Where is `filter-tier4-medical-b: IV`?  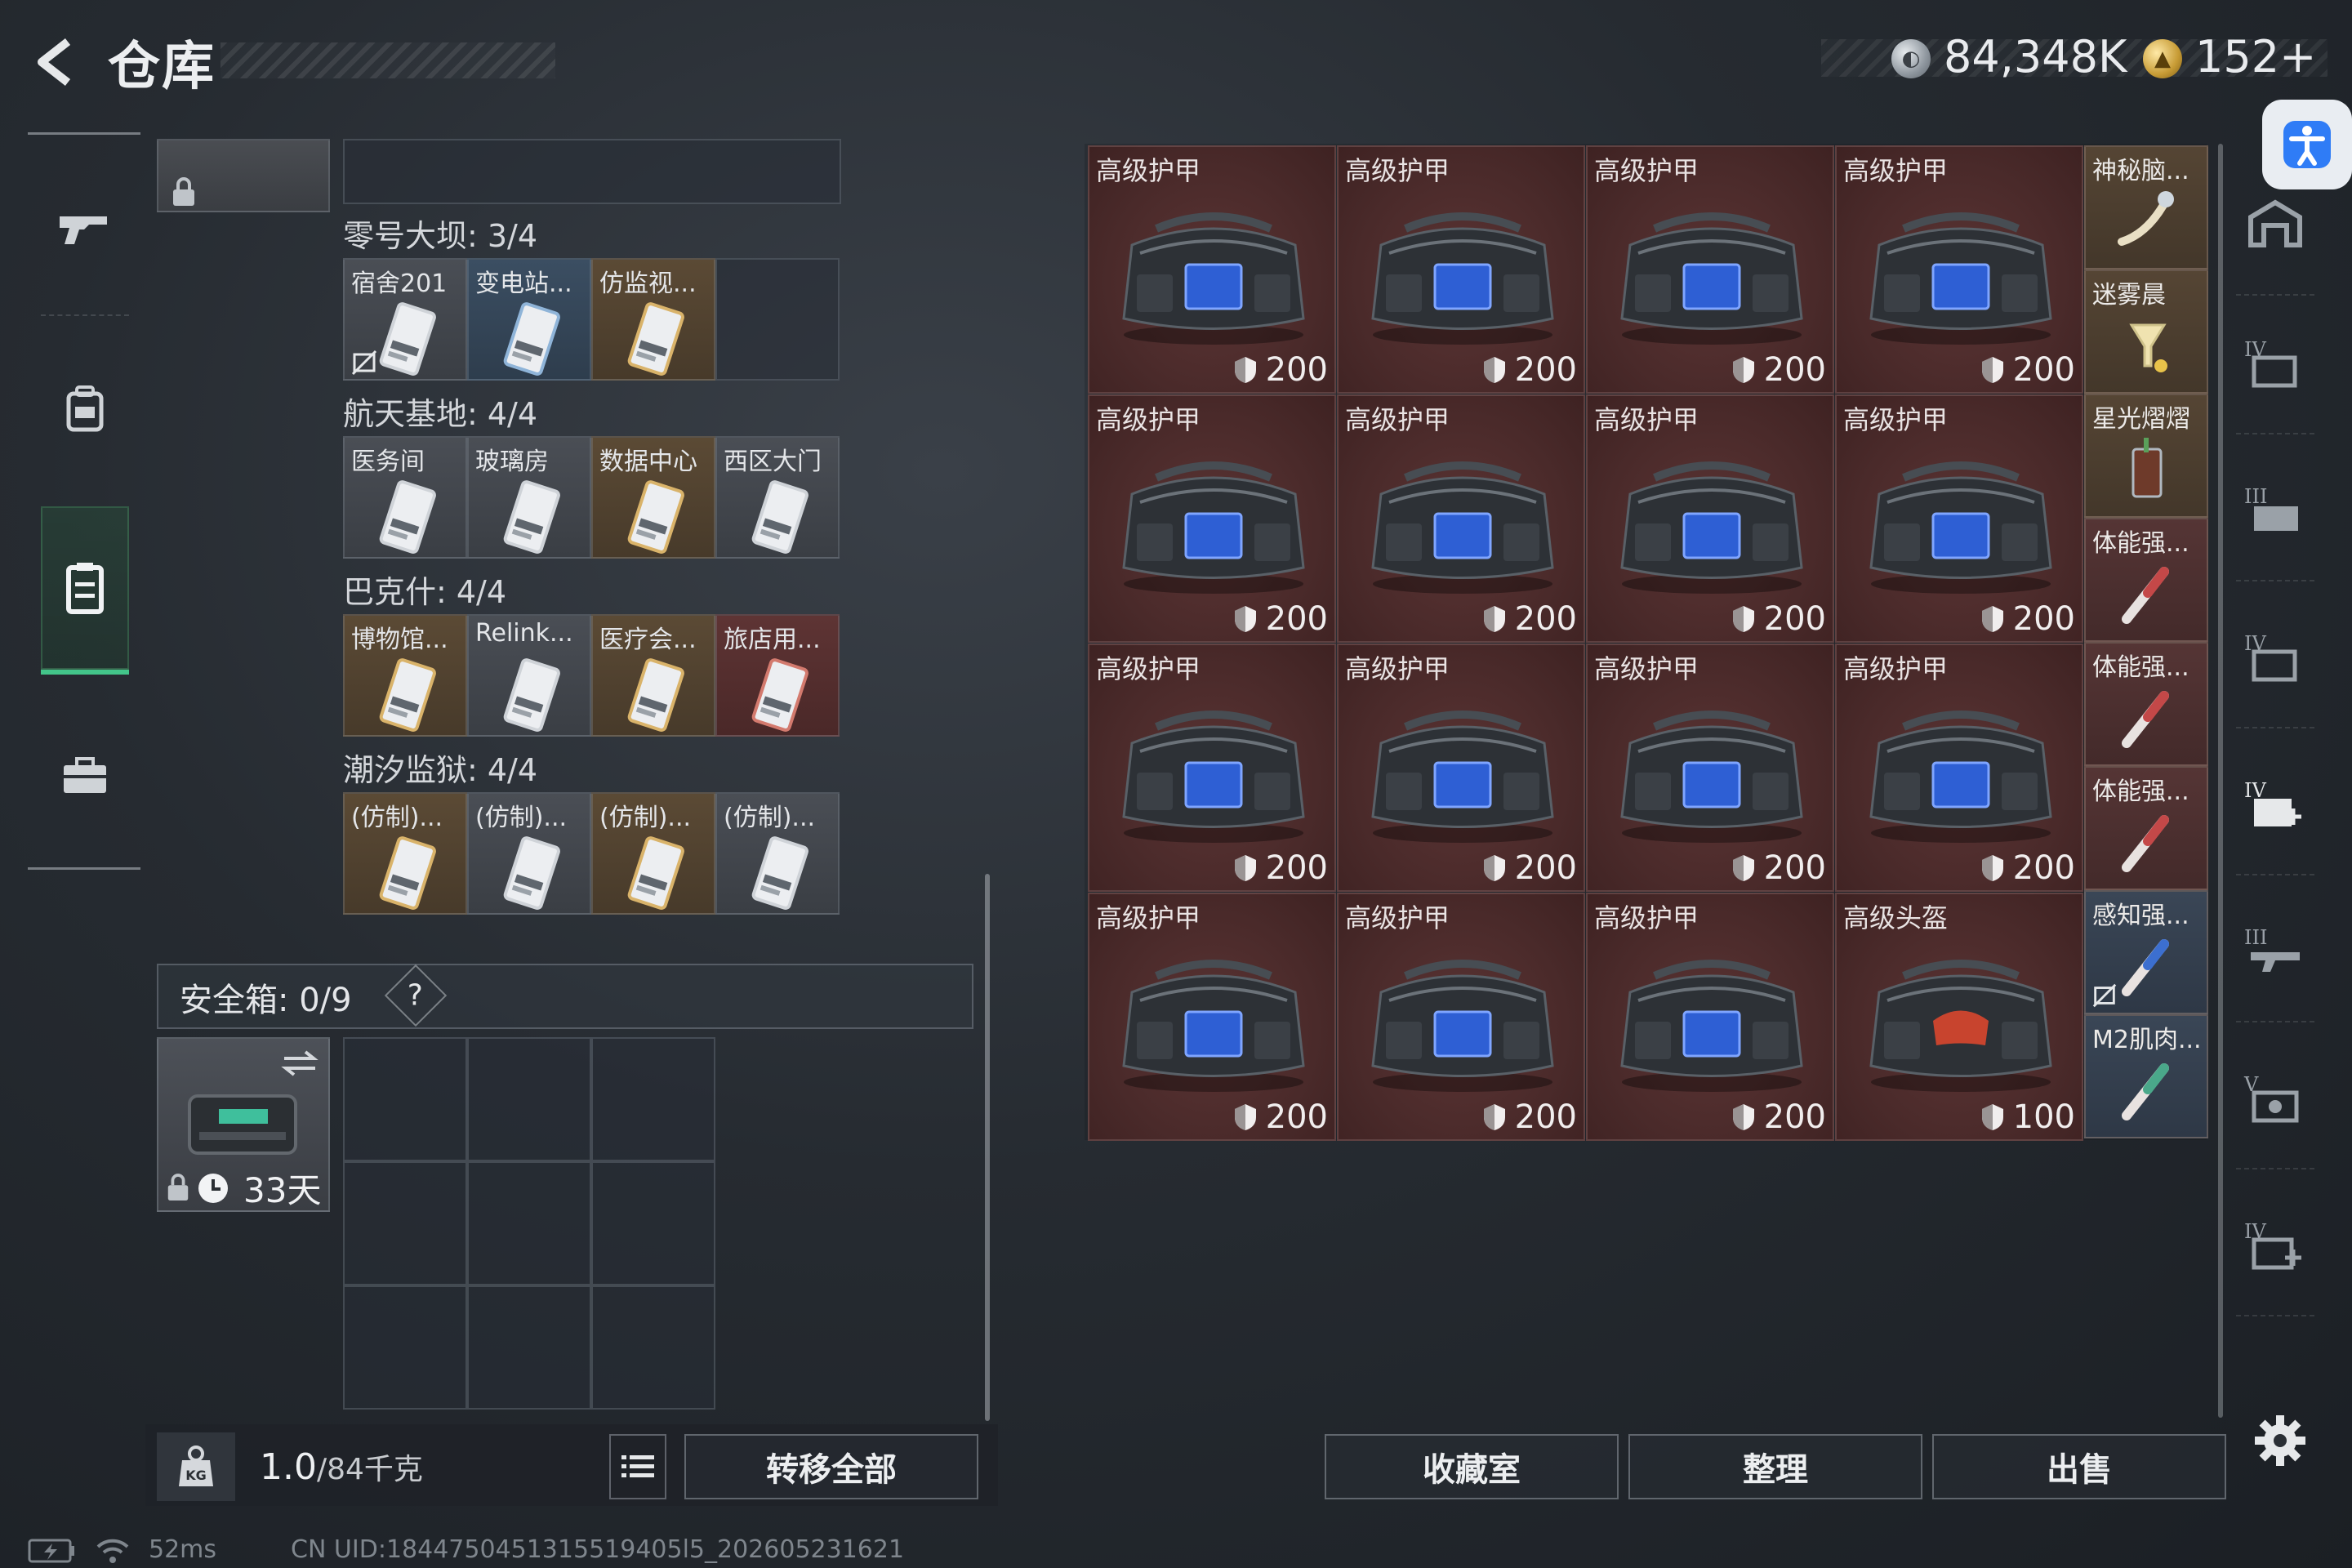 filter-tier4-medical-b: IV is located at coordinates (2275, 1245).